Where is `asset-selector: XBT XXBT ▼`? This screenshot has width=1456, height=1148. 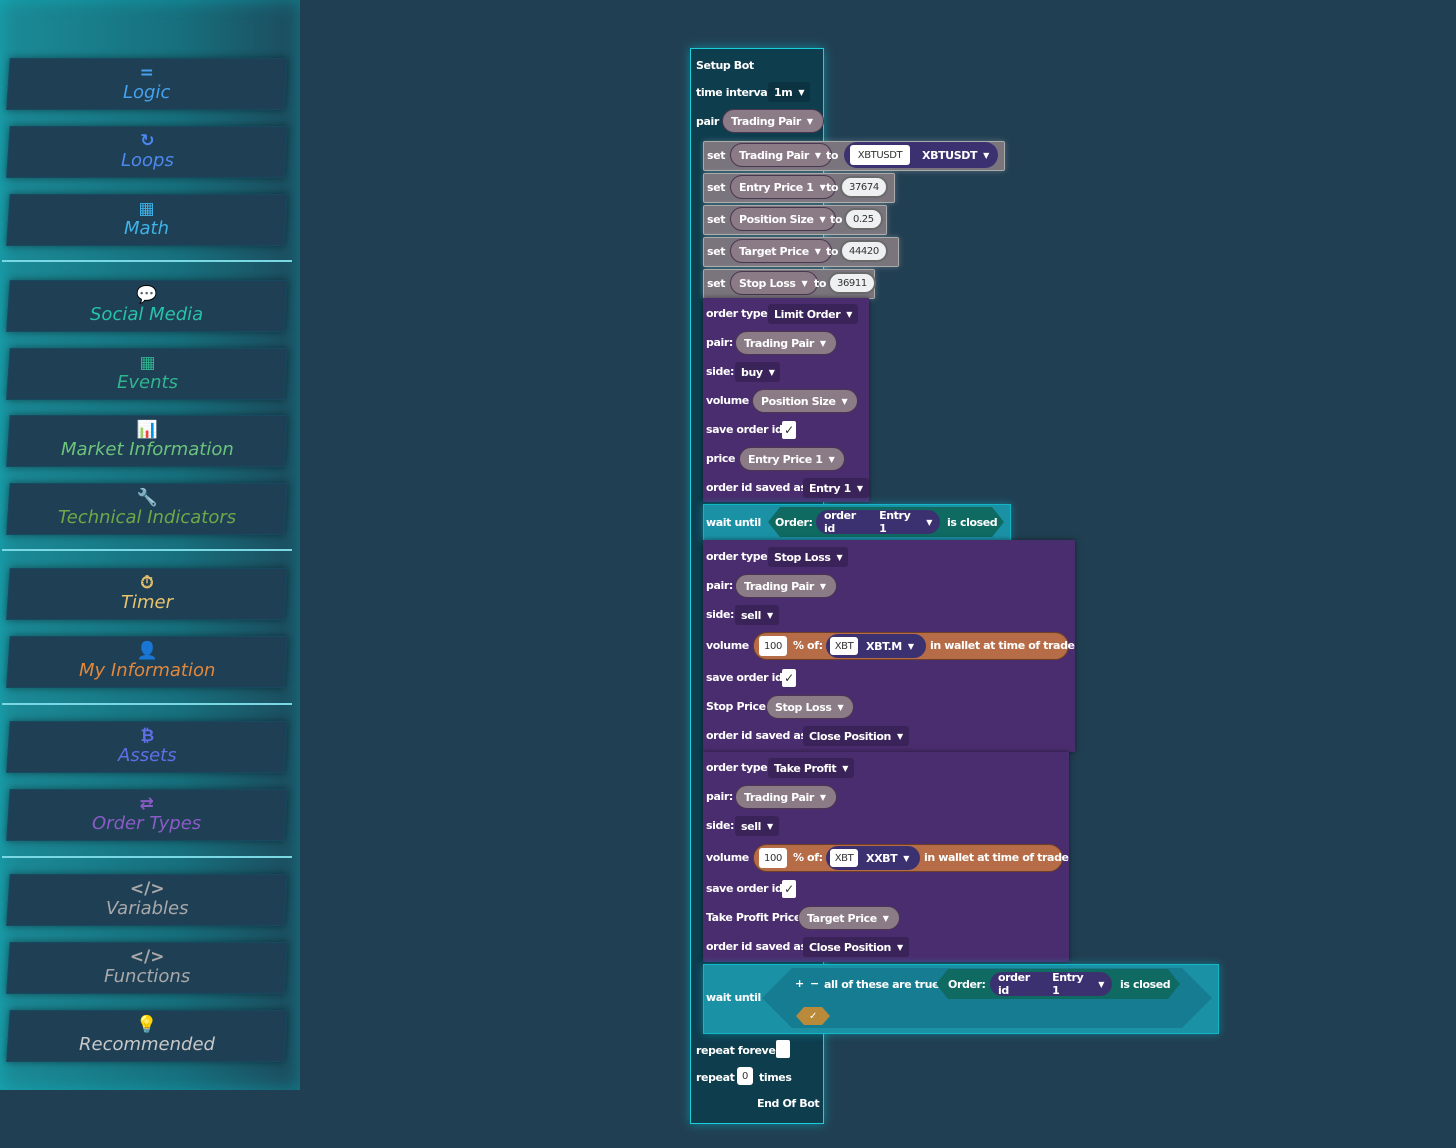 asset-selector: XBT XXBT ▼ is located at coordinates (873, 858).